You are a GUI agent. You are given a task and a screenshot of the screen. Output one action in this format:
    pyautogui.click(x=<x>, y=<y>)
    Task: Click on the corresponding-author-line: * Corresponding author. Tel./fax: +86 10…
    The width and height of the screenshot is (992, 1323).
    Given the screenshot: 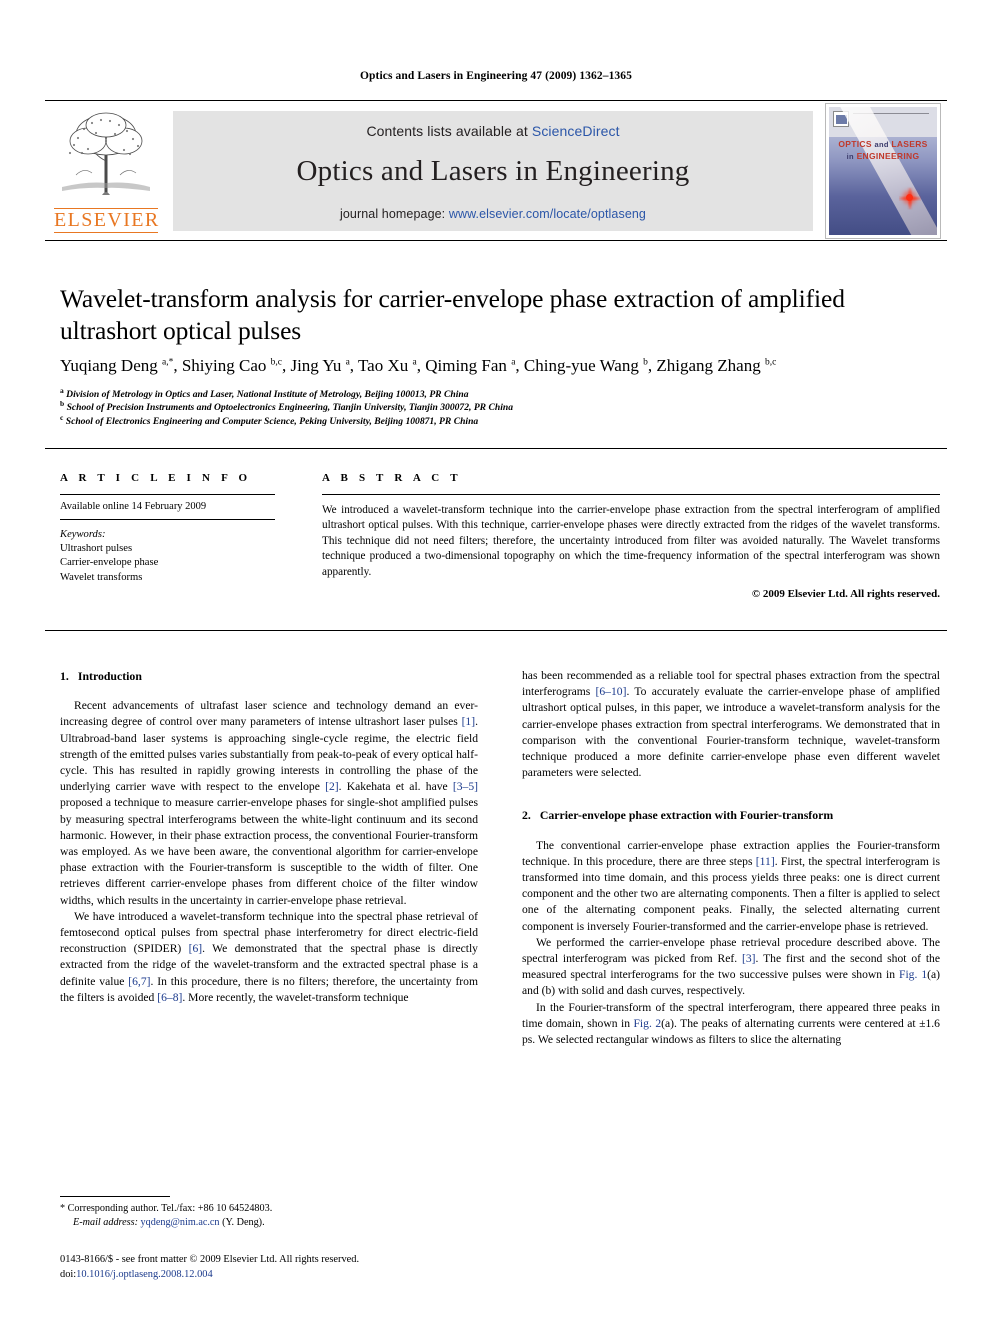 What is the action you would take?
    pyautogui.click(x=166, y=1208)
    